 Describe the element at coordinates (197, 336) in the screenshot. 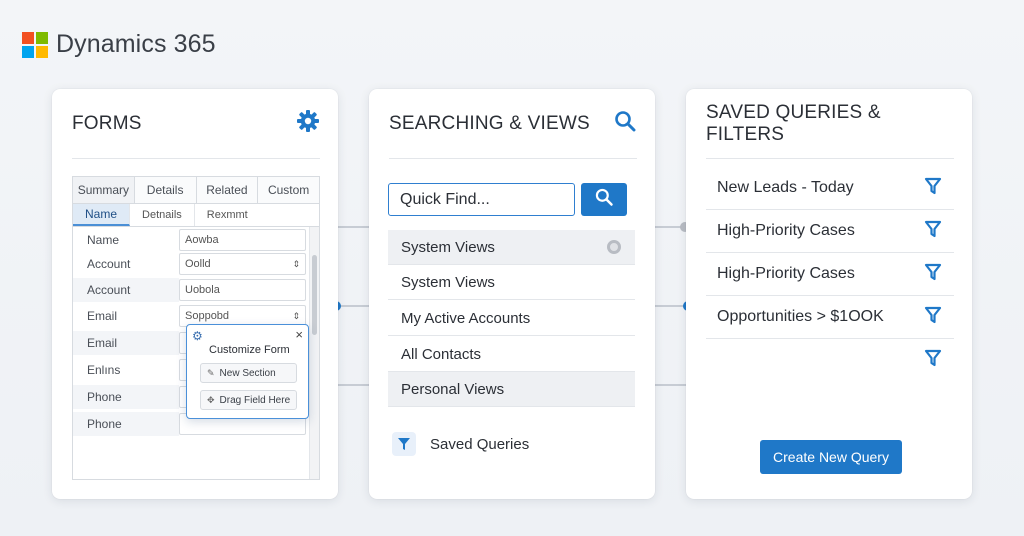

I see `customize-icon: ⚙` at that location.